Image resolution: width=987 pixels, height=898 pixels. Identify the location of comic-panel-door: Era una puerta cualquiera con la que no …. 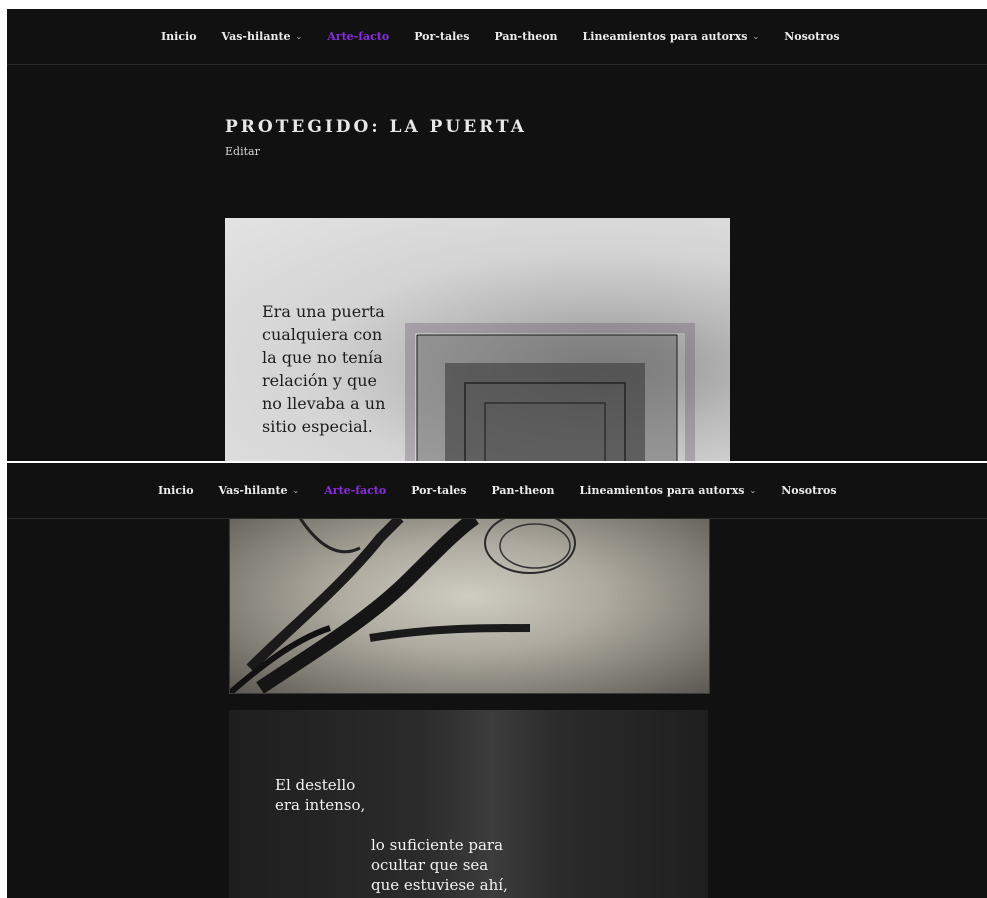
(477, 339).